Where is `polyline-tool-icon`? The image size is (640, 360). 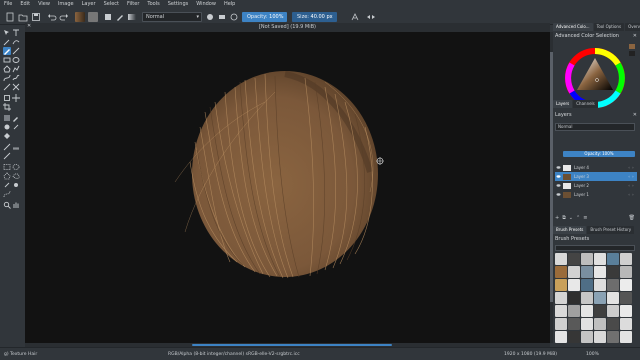
polyline-tool-icon is located at coordinates (16, 69).